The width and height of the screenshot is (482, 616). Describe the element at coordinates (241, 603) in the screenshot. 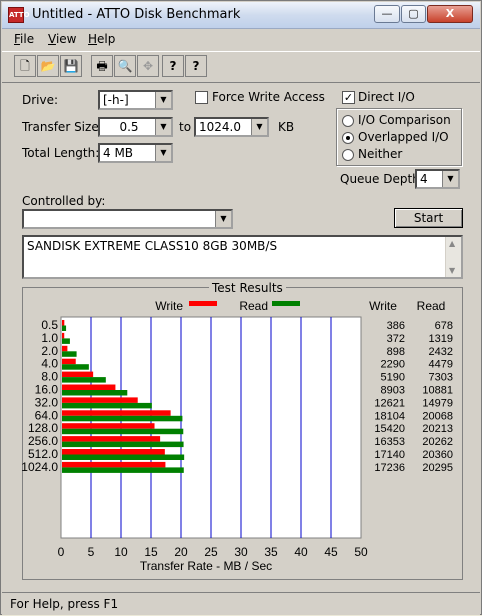

I see `status-bar: For Help, press F1` at that location.